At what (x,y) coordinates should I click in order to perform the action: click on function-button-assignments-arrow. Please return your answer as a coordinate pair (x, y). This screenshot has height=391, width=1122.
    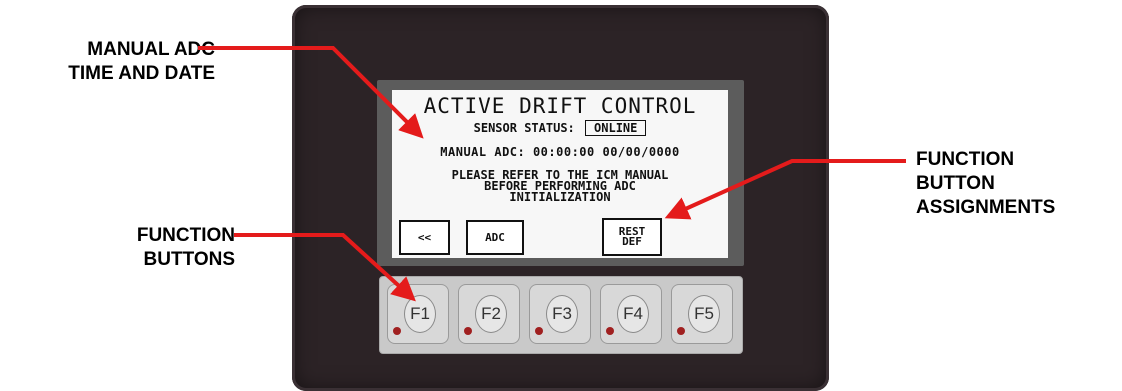
    Looking at the image, I should click on (785, 189).